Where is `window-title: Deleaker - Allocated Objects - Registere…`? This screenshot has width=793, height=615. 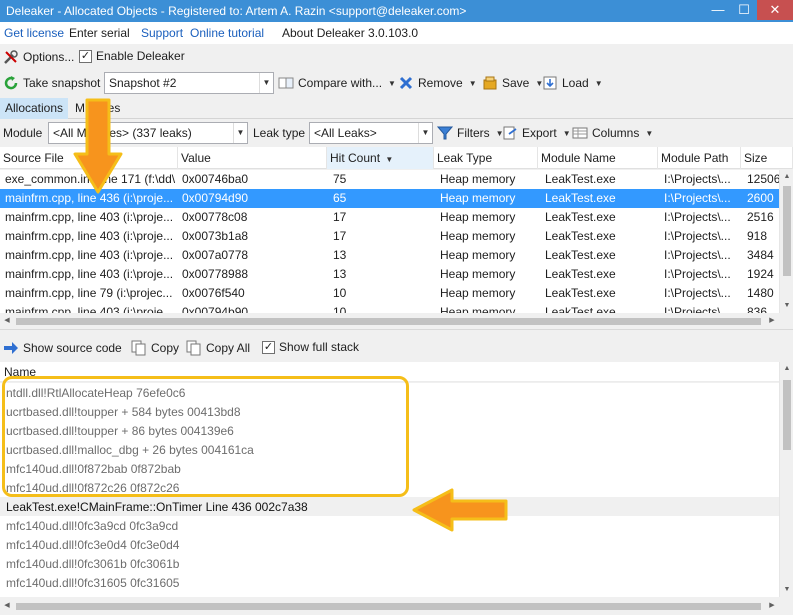 window-title: Deleaker - Allocated Objects - Registere… is located at coordinates (236, 11).